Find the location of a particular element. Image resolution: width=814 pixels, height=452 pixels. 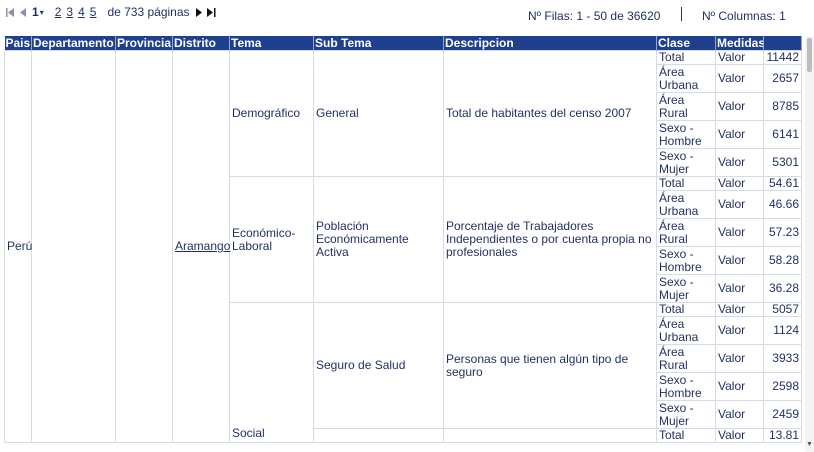

cell-subtema: Población Económicamente Activa is located at coordinates (378, 239).